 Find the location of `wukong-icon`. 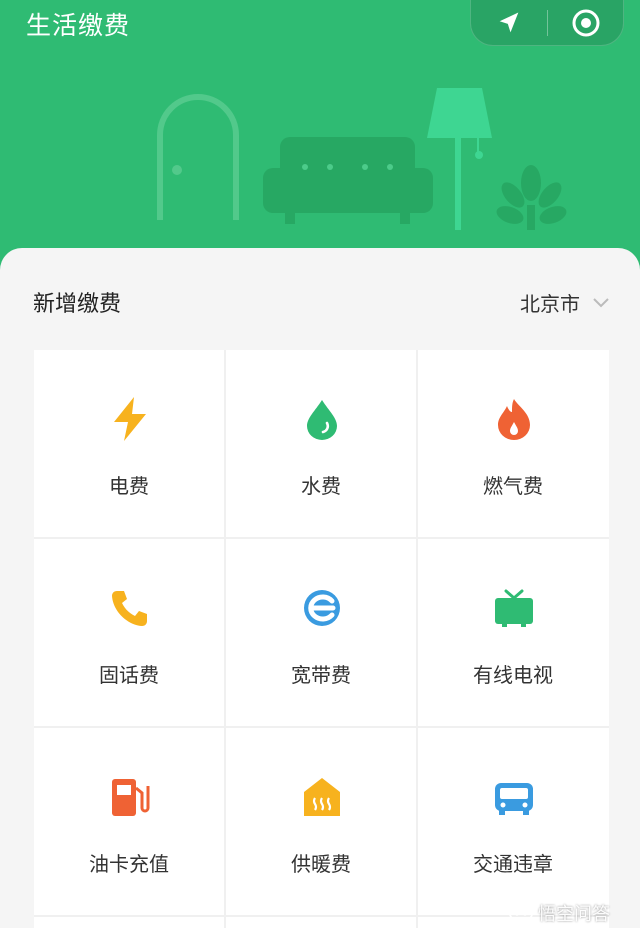

wukong-icon is located at coordinates (521, 914).